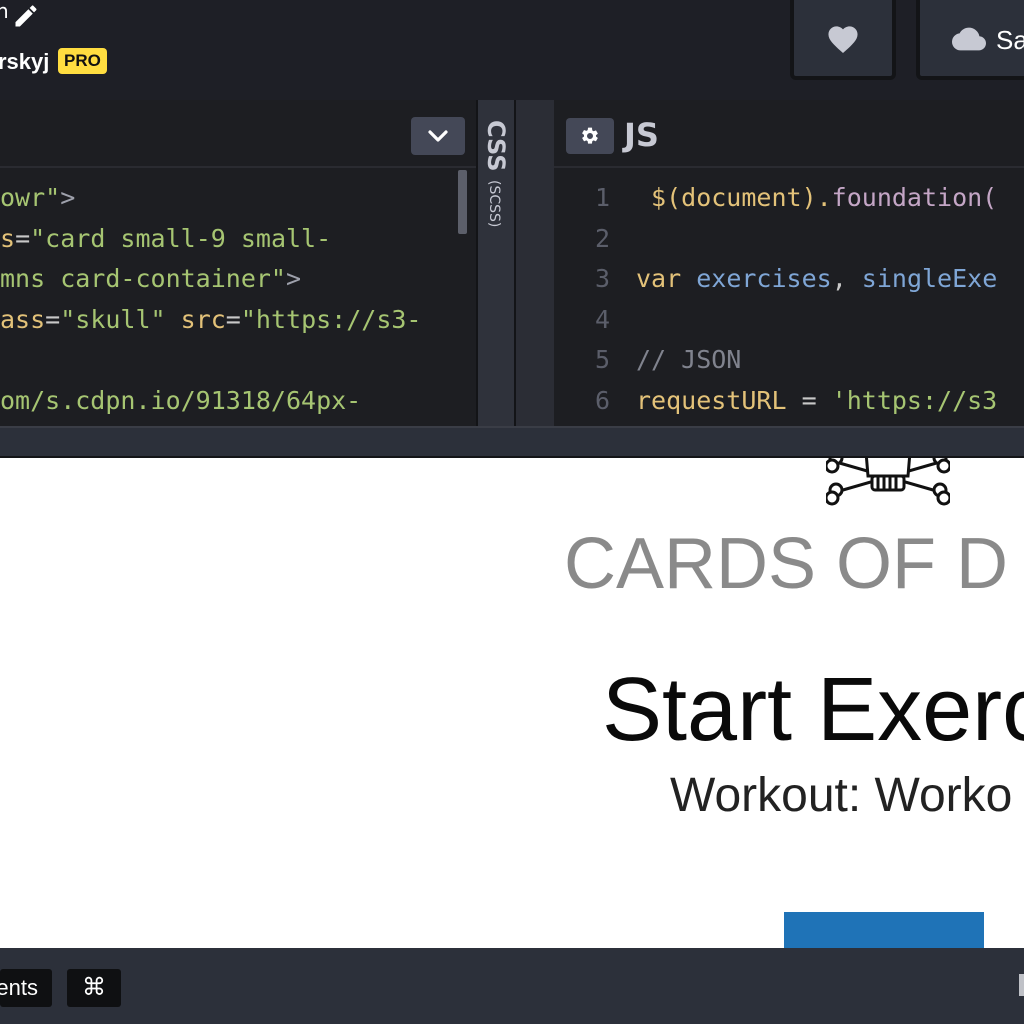 This screenshot has height=1024, width=1024. Describe the element at coordinates (764, 278) in the screenshot. I see `code-token: exercises` at that location.